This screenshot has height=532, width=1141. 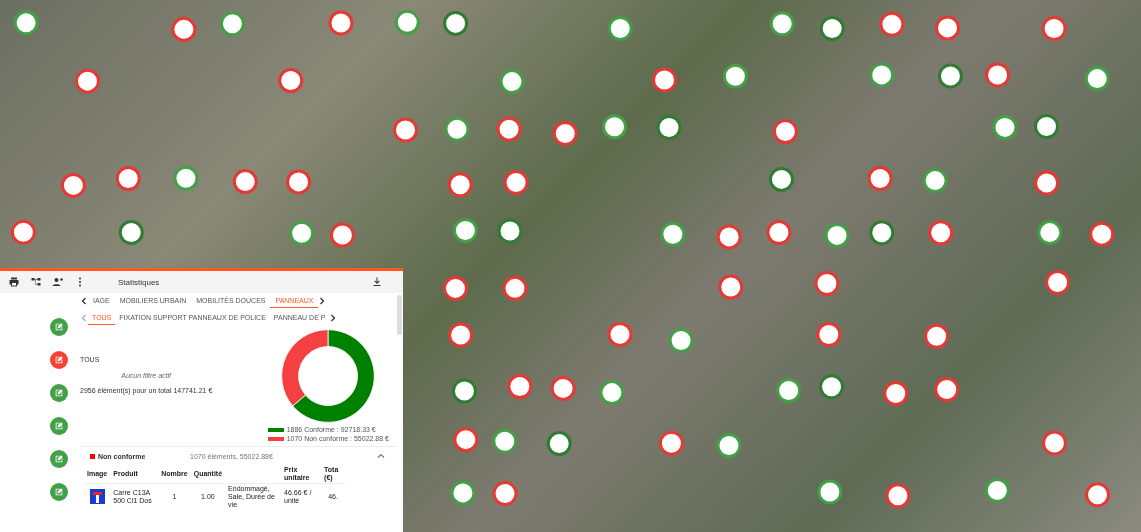 I want to click on download-icon, so click(x=377, y=282).